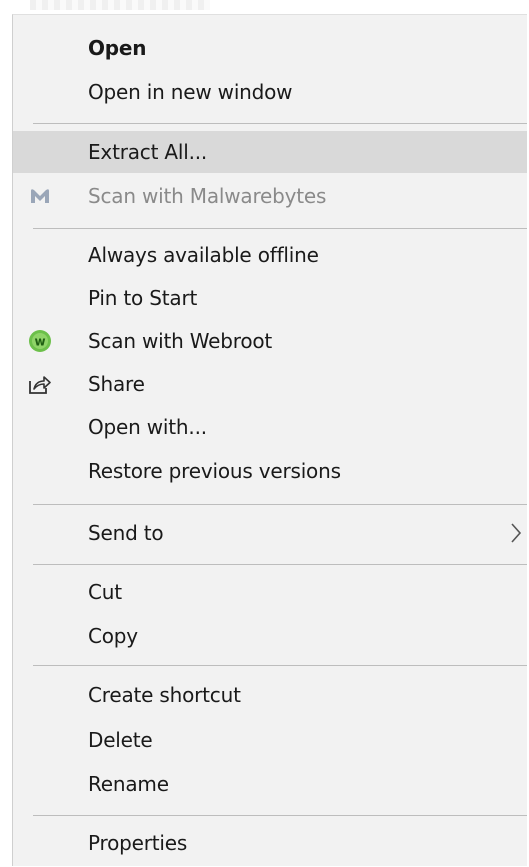  Describe the element at coordinates (270, 695) in the screenshot. I see `menu-item-create-shortcut: Create shortcut` at that location.